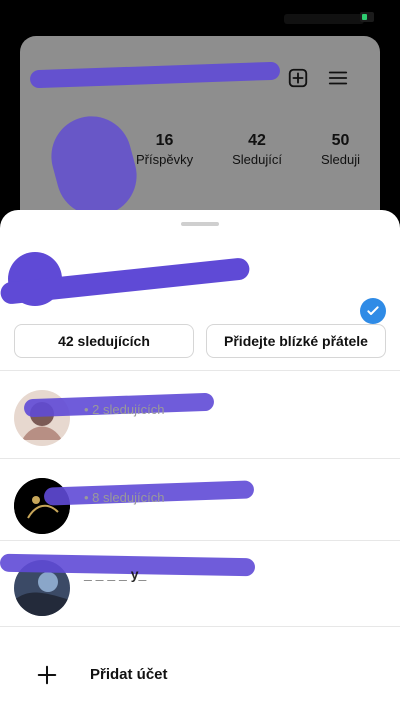 The width and height of the screenshot is (400, 711). I want to click on account-text: • 8 sledujících, so click(124, 494).